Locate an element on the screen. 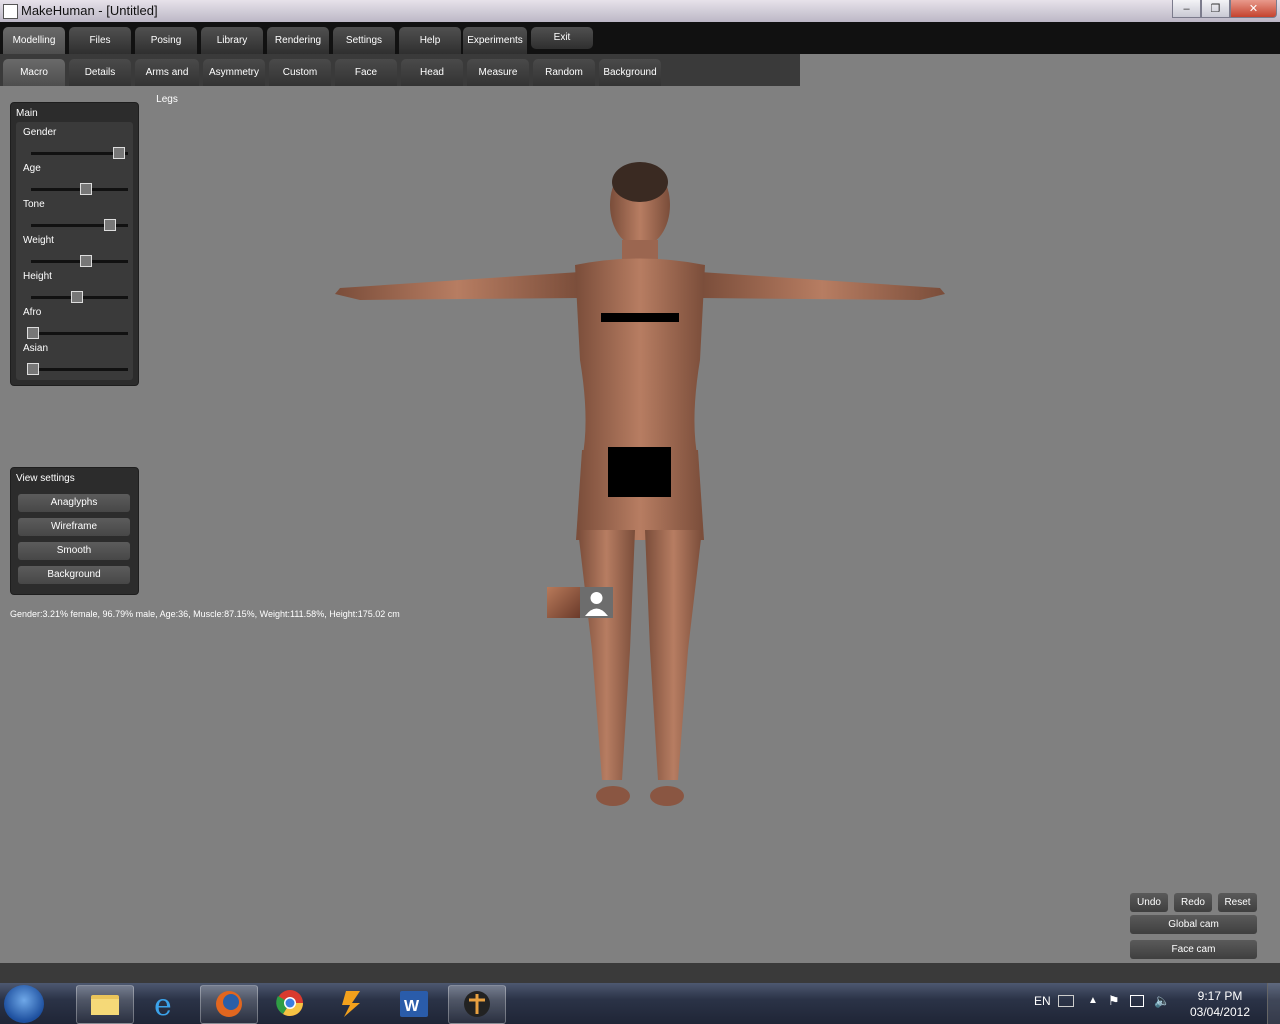  tab-modelling: Modelling is located at coordinates (34, 40).